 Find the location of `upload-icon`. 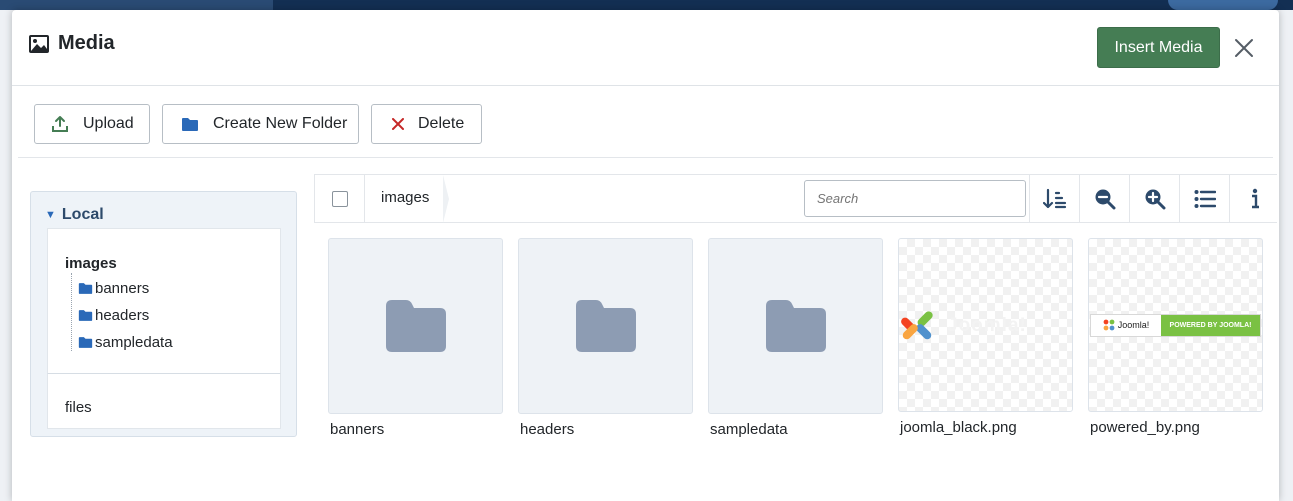

upload-icon is located at coordinates (60, 124).